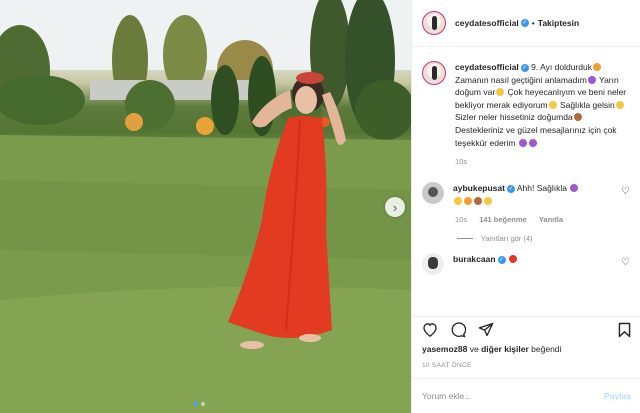 This screenshot has width=640, height=413. Describe the element at coordinates (487, 67) in the screenshot. I see `caption-username: ceydatesofficial` at that location.